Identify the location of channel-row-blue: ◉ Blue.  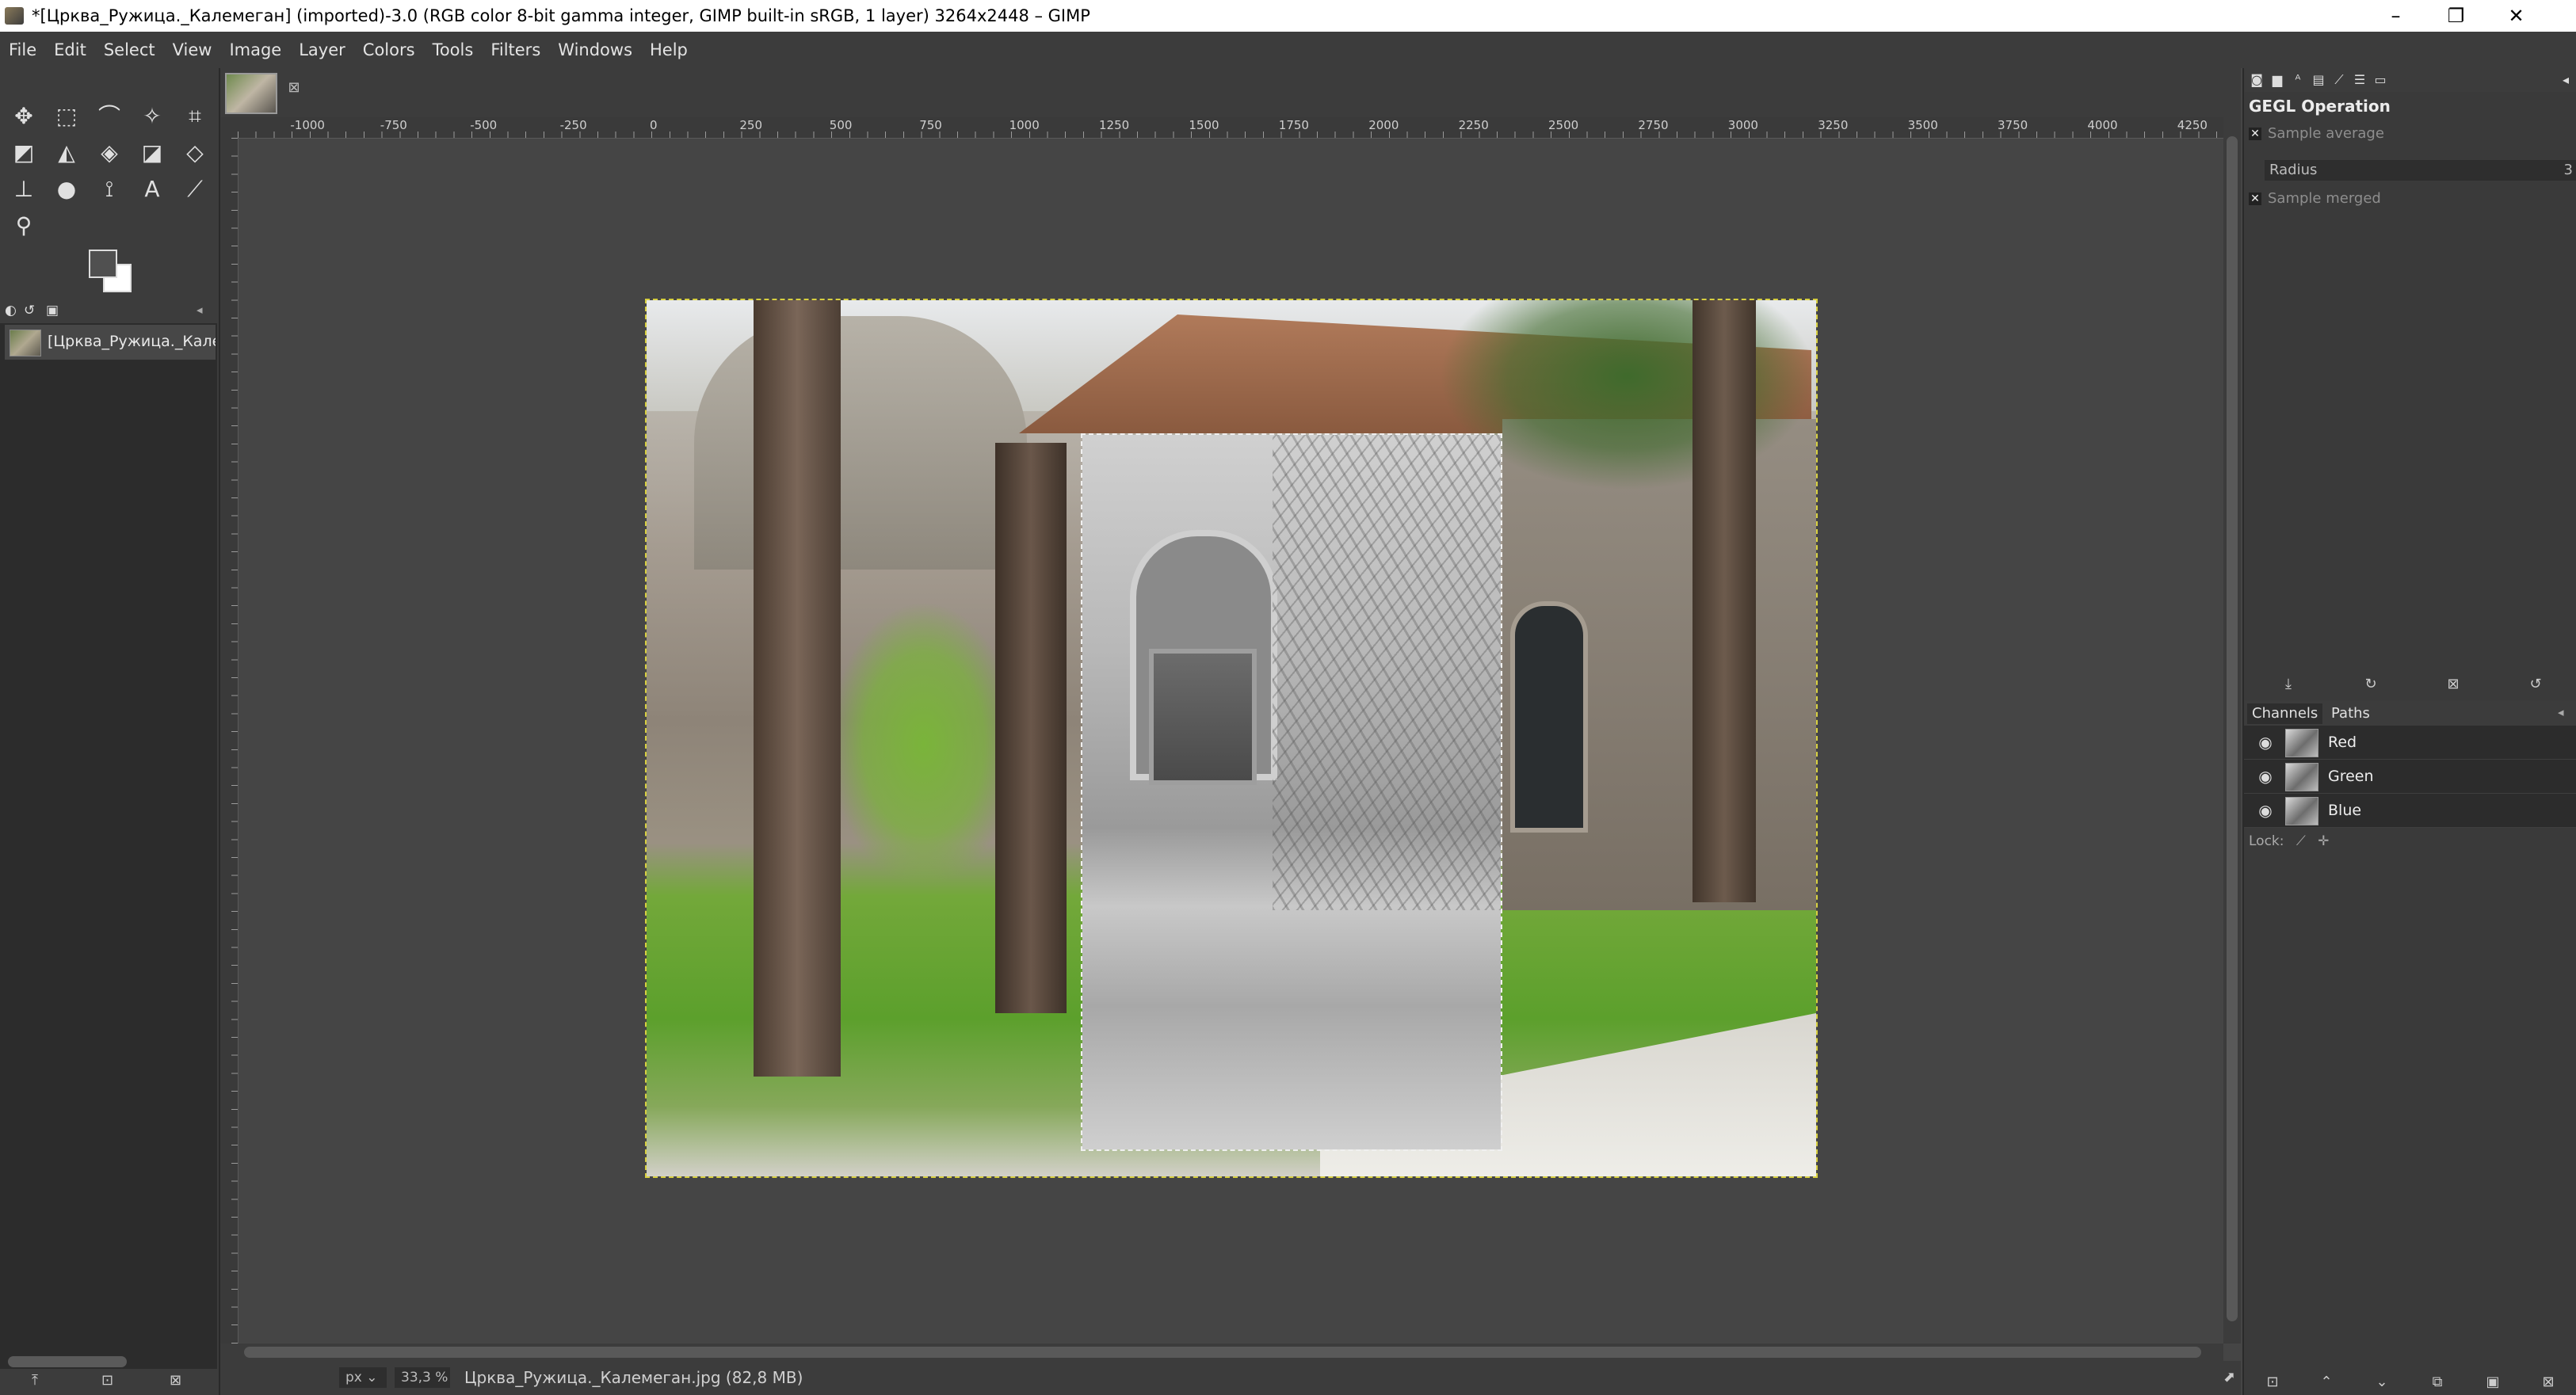
(2410, 811).